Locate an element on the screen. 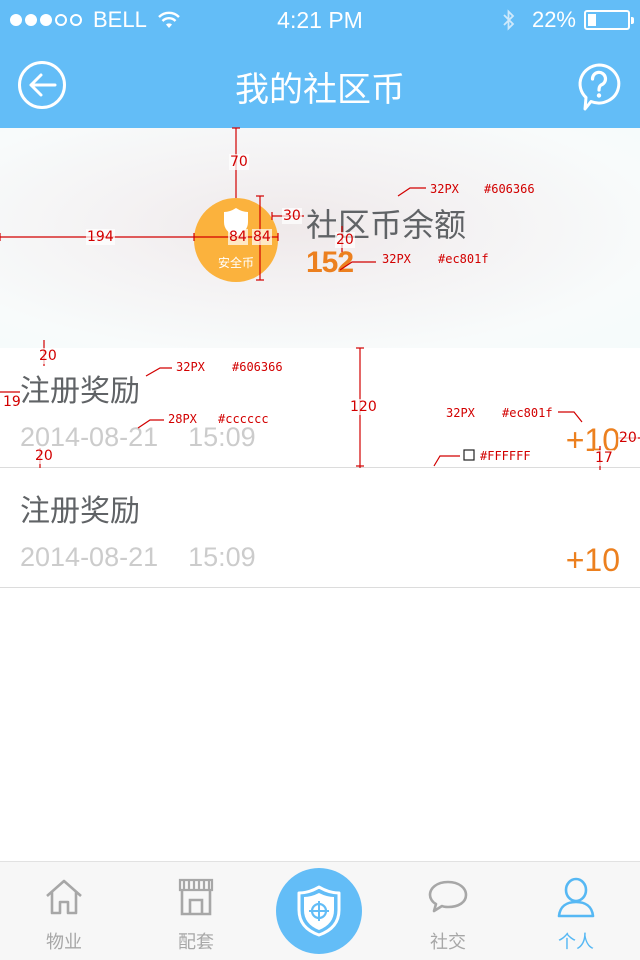  storefront-icon is located at coordinates (196, 897).